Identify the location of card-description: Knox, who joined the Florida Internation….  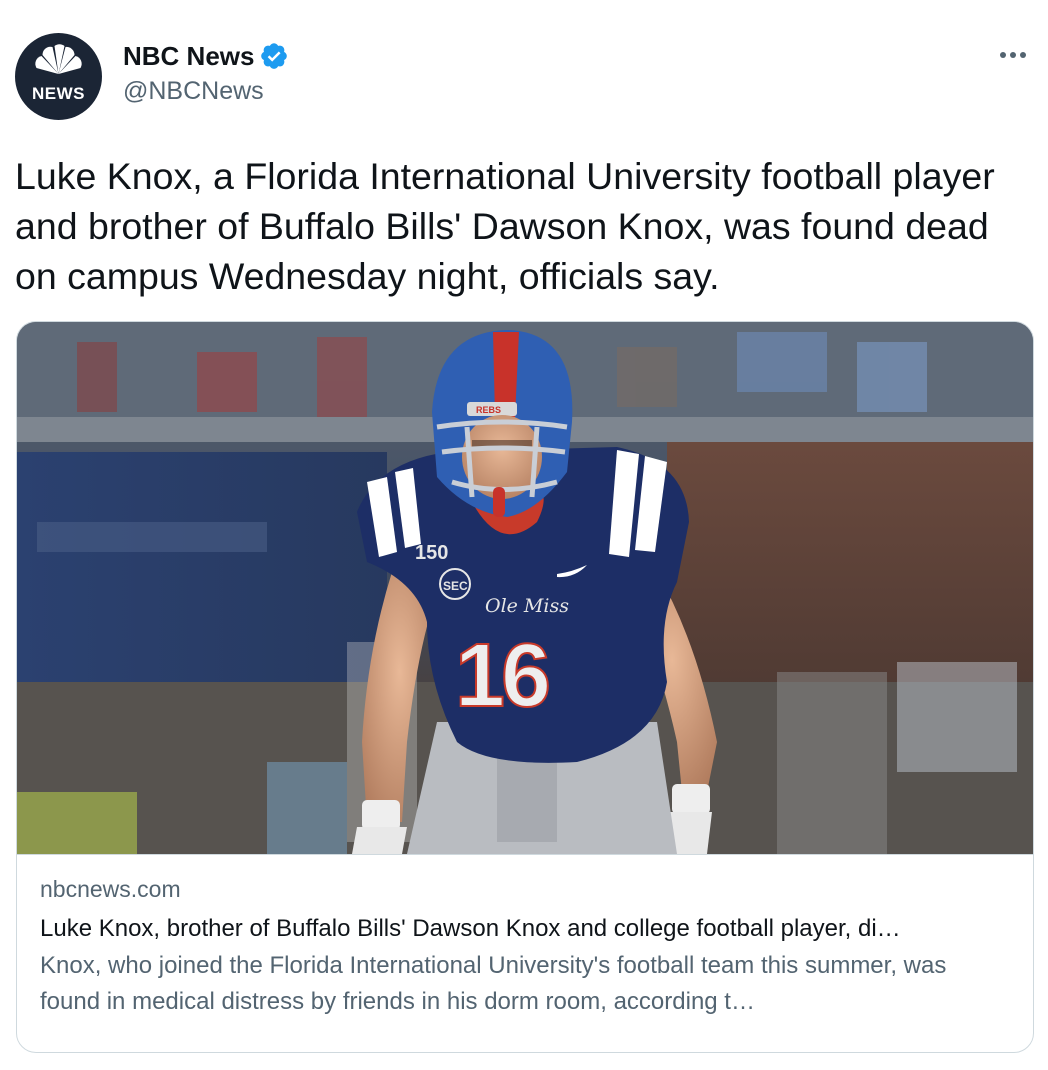
(493, 983).